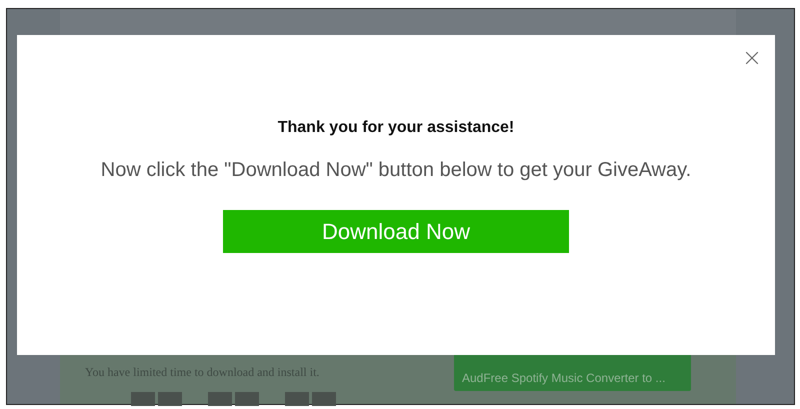 Image resolution: width=800 pixels, height=409 pixels. What do you see at coordinates (396, 128) in the screenshot?
I see `modal-title: Thank you for your assistance!` at bounding box center [396, 128].